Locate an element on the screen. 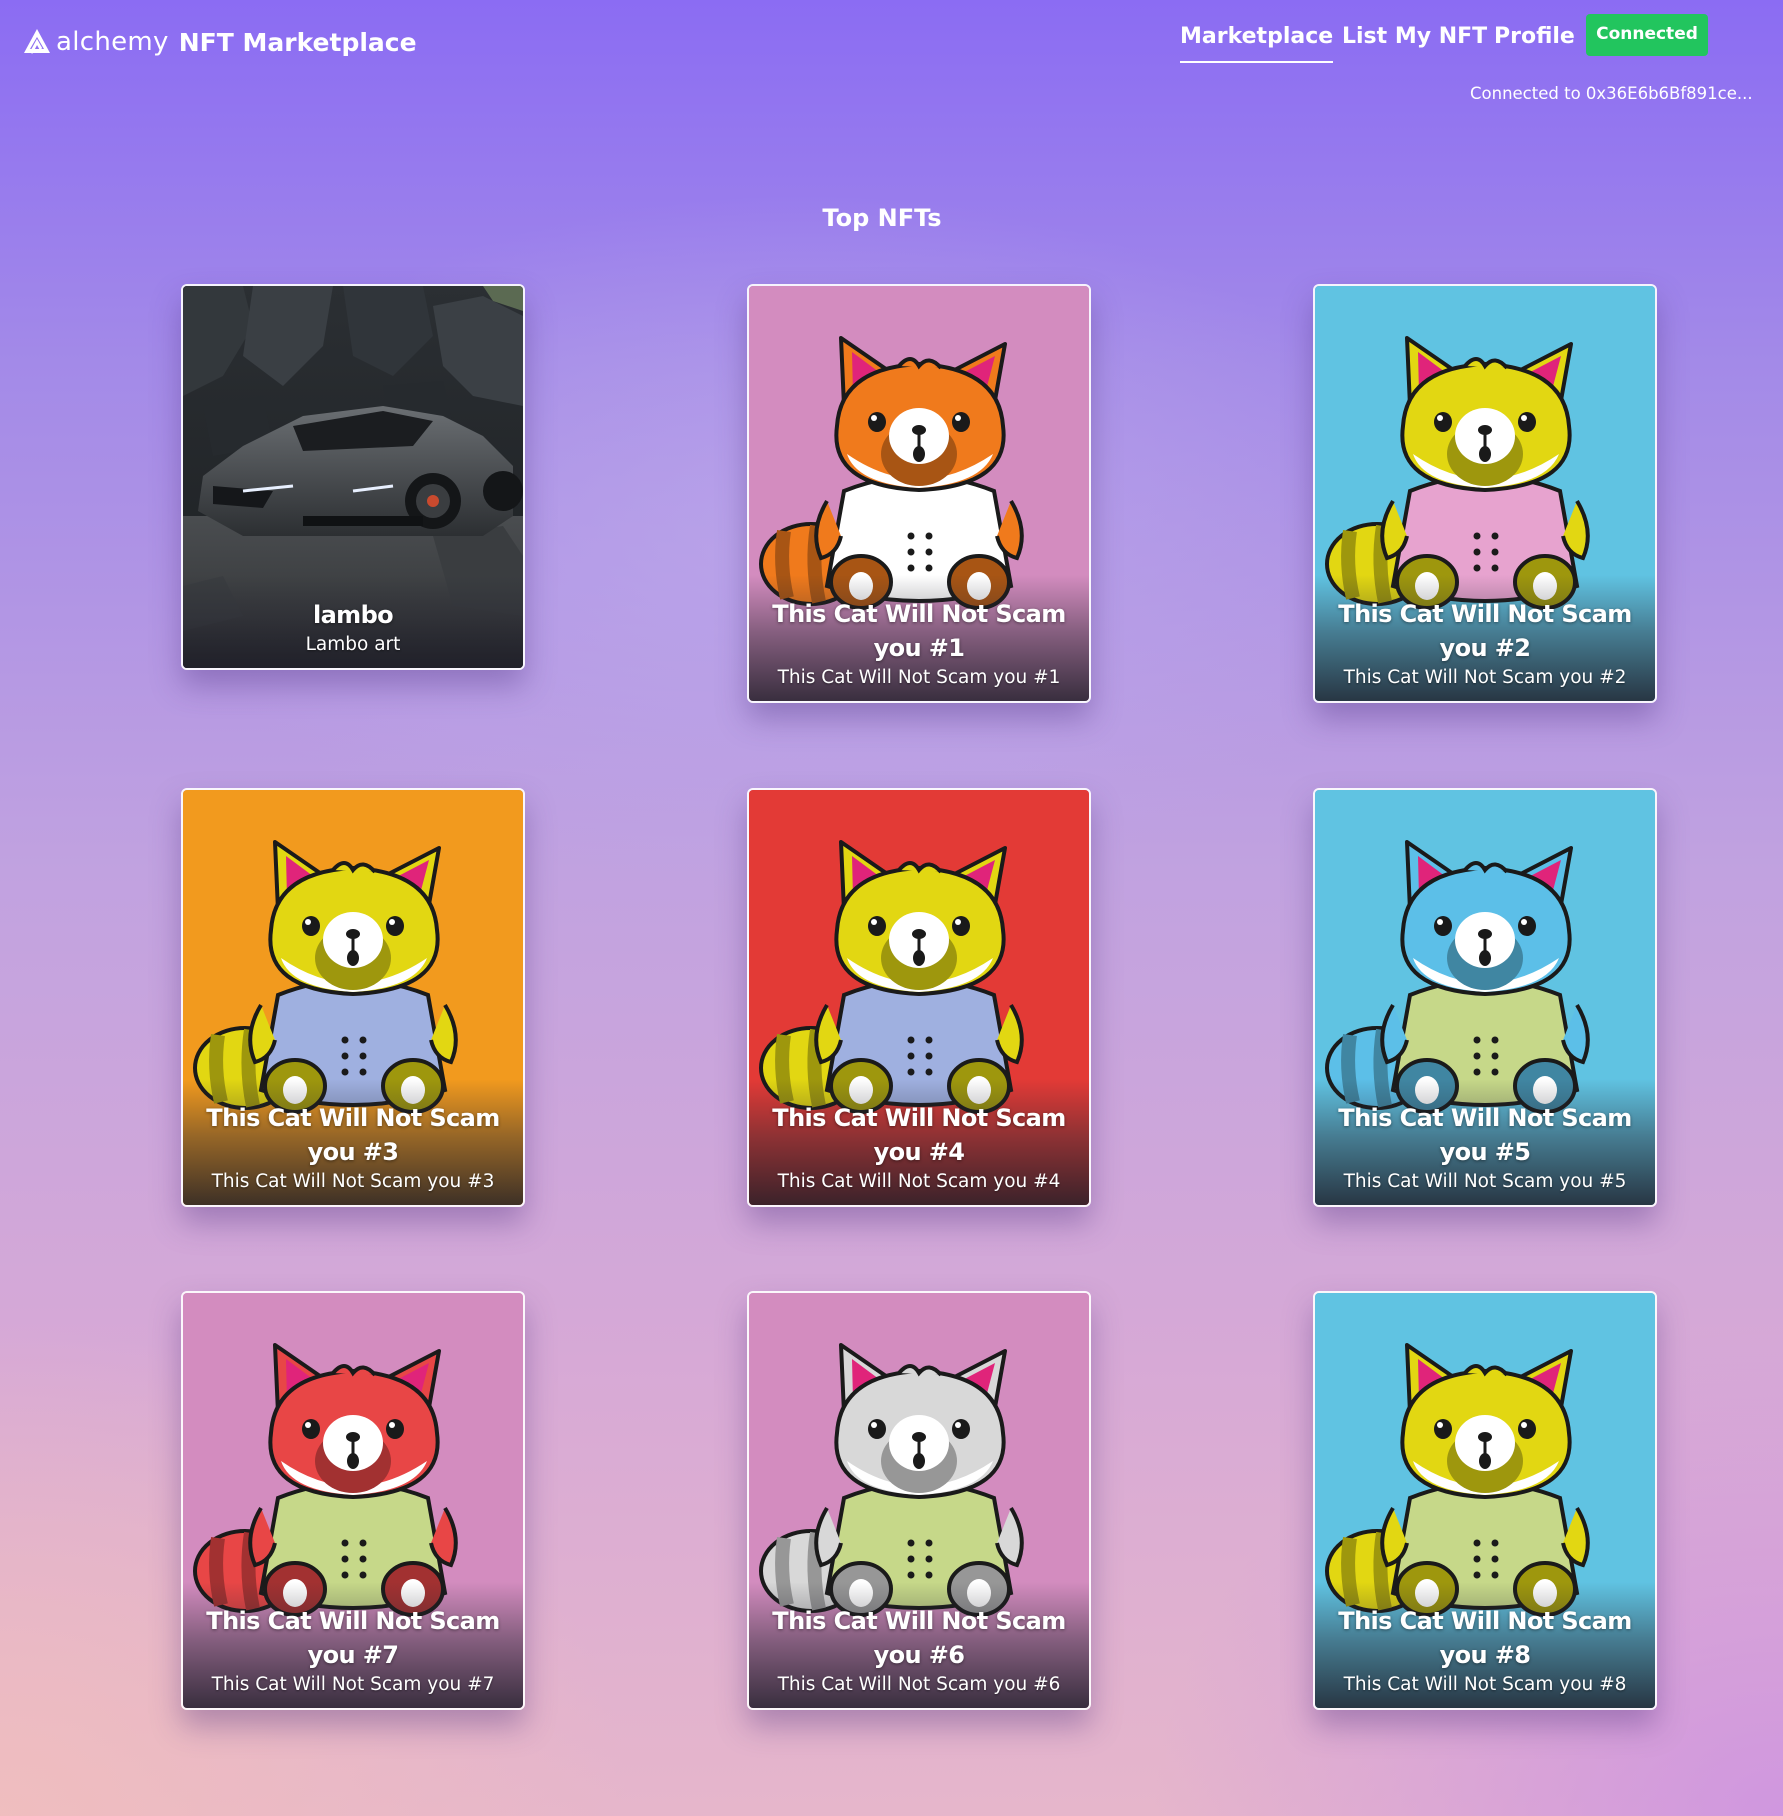 The image size is (1783, 1816). nav-marketplace: Marketplace is located at coordinates (1257, 43).